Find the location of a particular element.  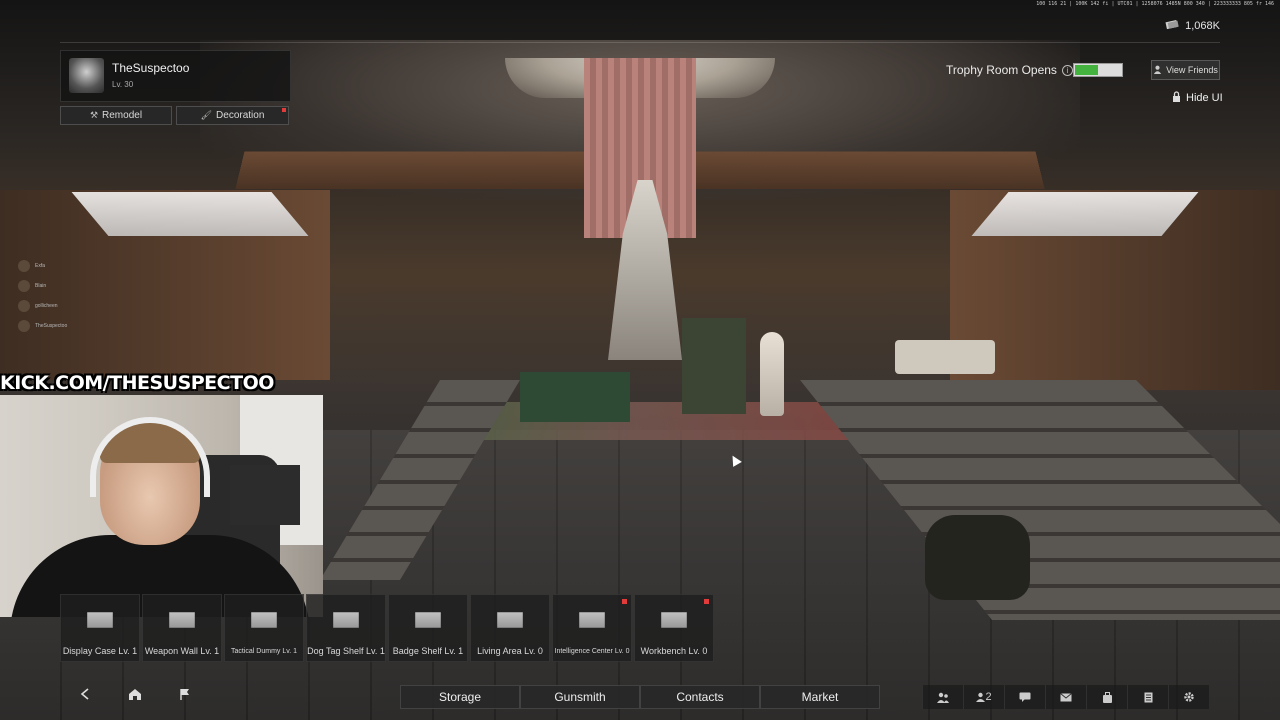

duffel-bag is located at coordinates (977, 557).